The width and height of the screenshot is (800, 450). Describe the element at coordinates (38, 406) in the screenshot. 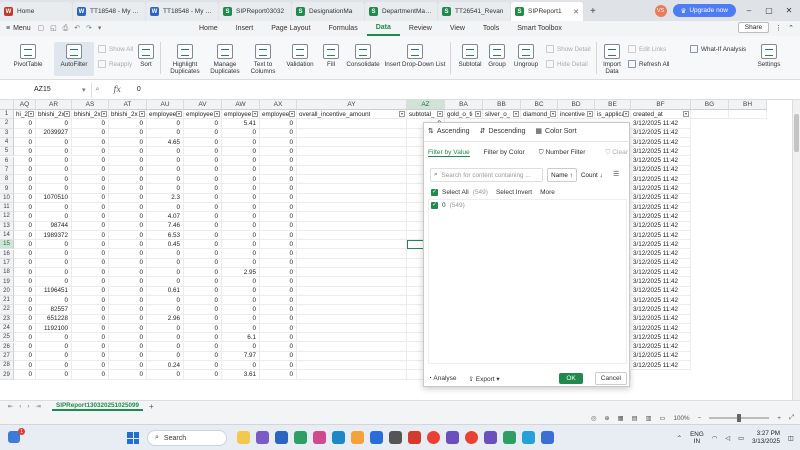

I see `last-sheet-icon: ⇥` at that location.